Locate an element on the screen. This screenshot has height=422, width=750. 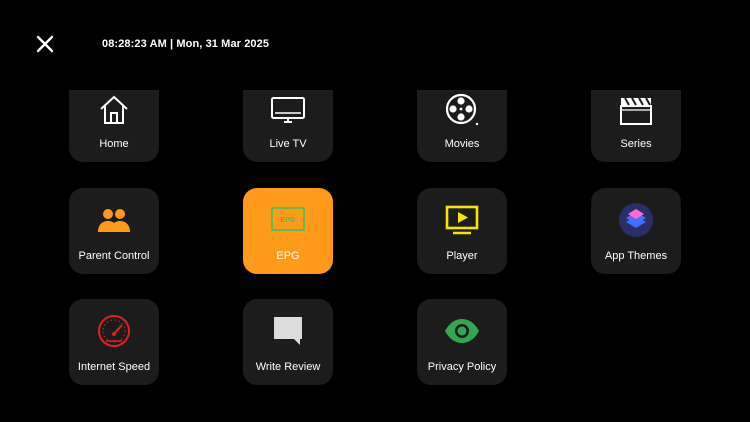
live-tv-label: Live TV is located at coordinates (288, 144).